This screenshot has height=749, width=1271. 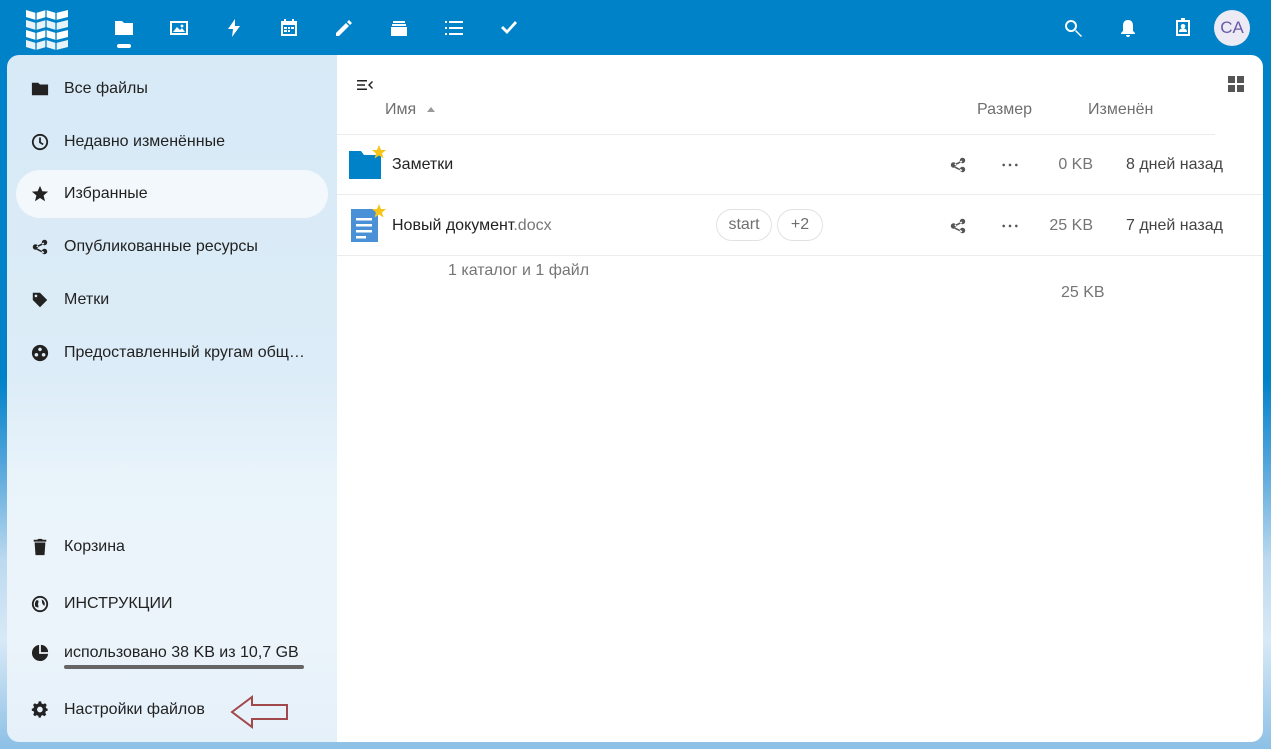 What do you see at coordinates (184, 667) in the screenshot?
I see `quota-progress-bar` at bounding box center [184, 667].